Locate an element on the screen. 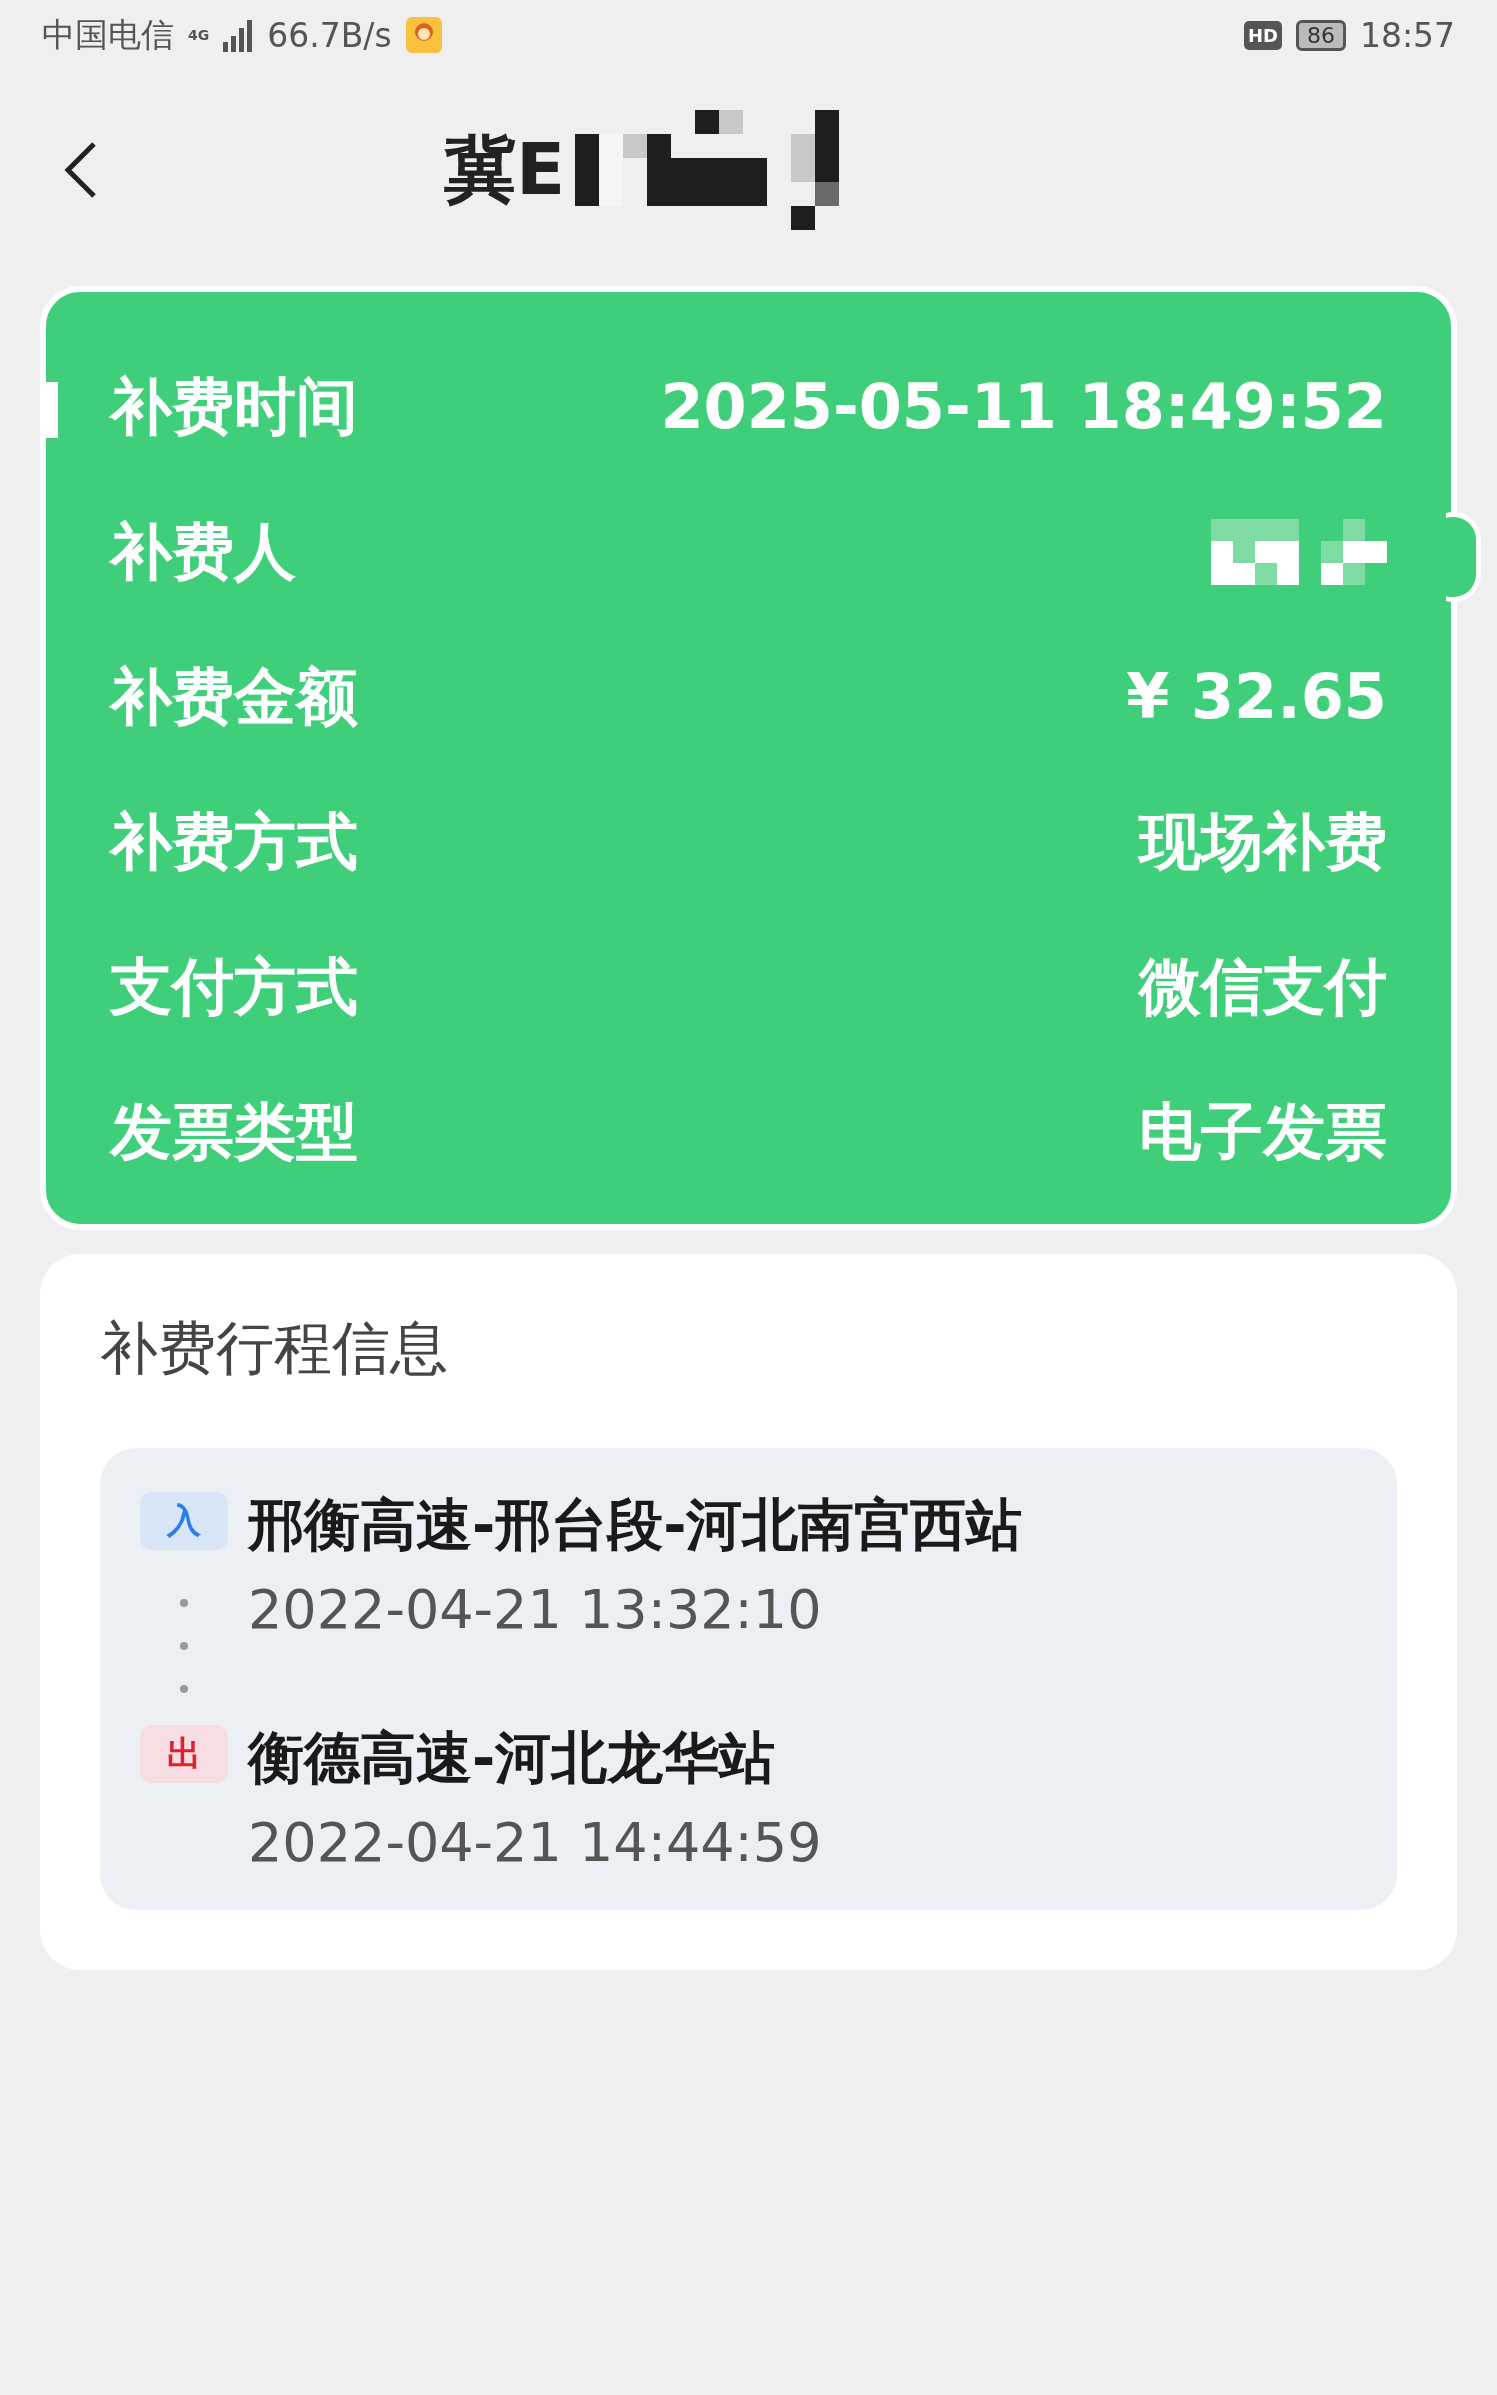 This screenshot has height=2395, width=1497. detail-value: 现场补费 is located at coordinates (1263, 841).